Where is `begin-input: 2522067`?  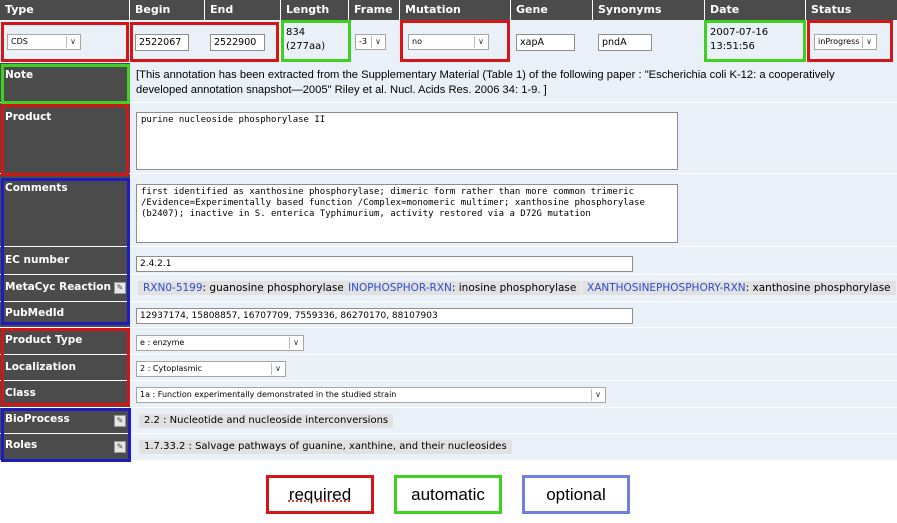 begin-input: 2522067 is located at coordinates (162, 42).